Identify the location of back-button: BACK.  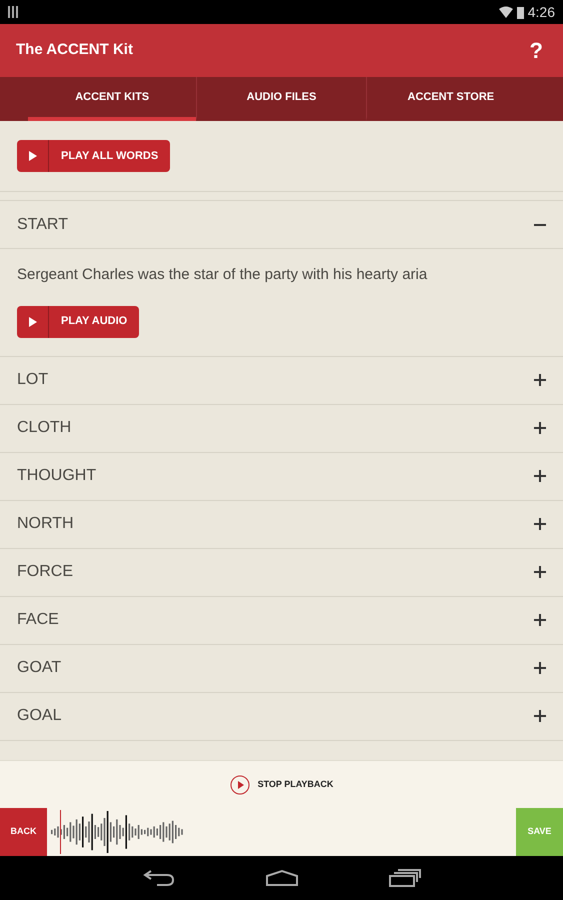
(23, 832).